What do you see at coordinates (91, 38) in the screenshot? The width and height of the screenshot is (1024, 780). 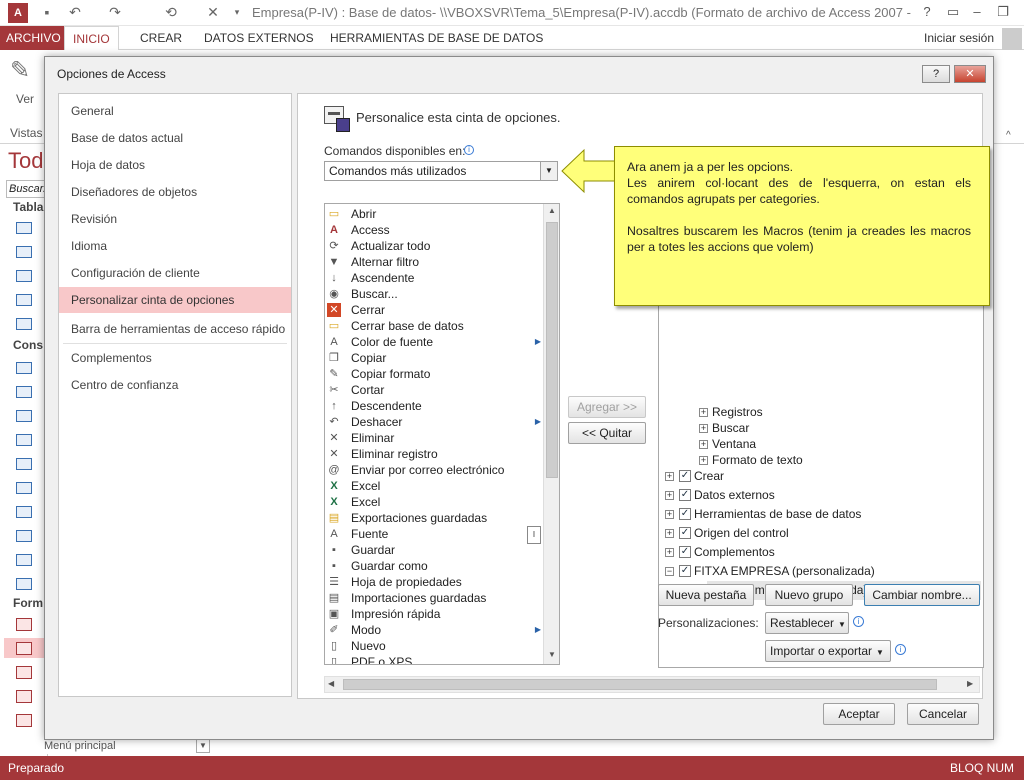 I see `tab-inicio: INICIO` at bounding box center [91, 38].